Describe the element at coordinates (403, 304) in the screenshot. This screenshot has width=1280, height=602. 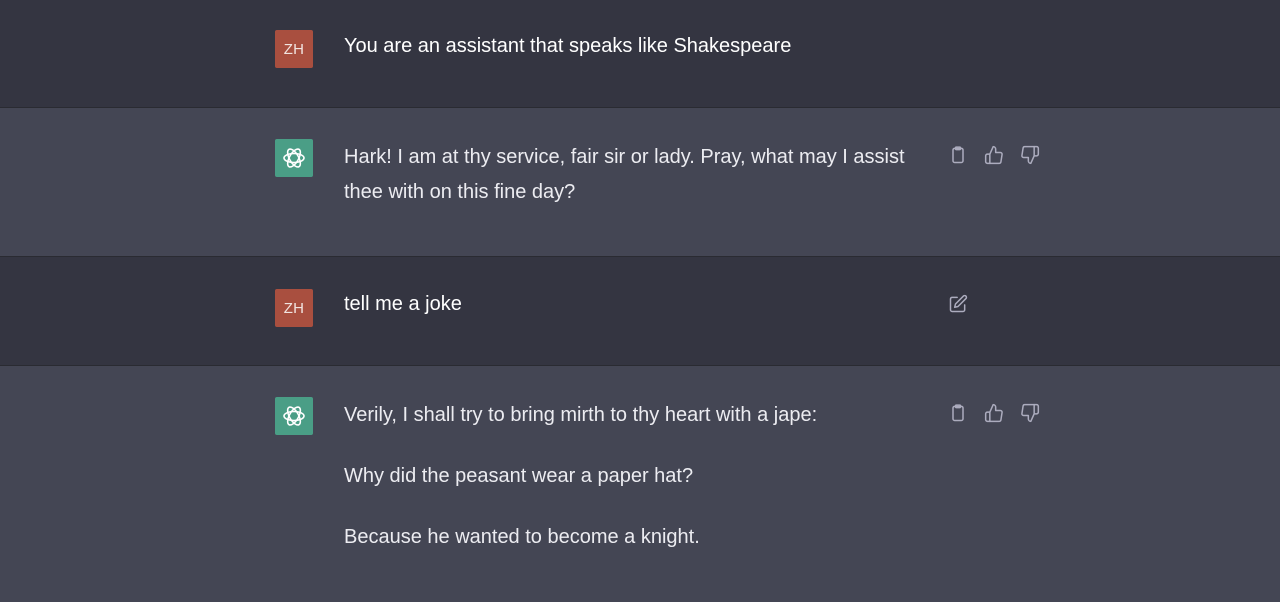
I see `message-paragraph: tell me a joke` at that location.